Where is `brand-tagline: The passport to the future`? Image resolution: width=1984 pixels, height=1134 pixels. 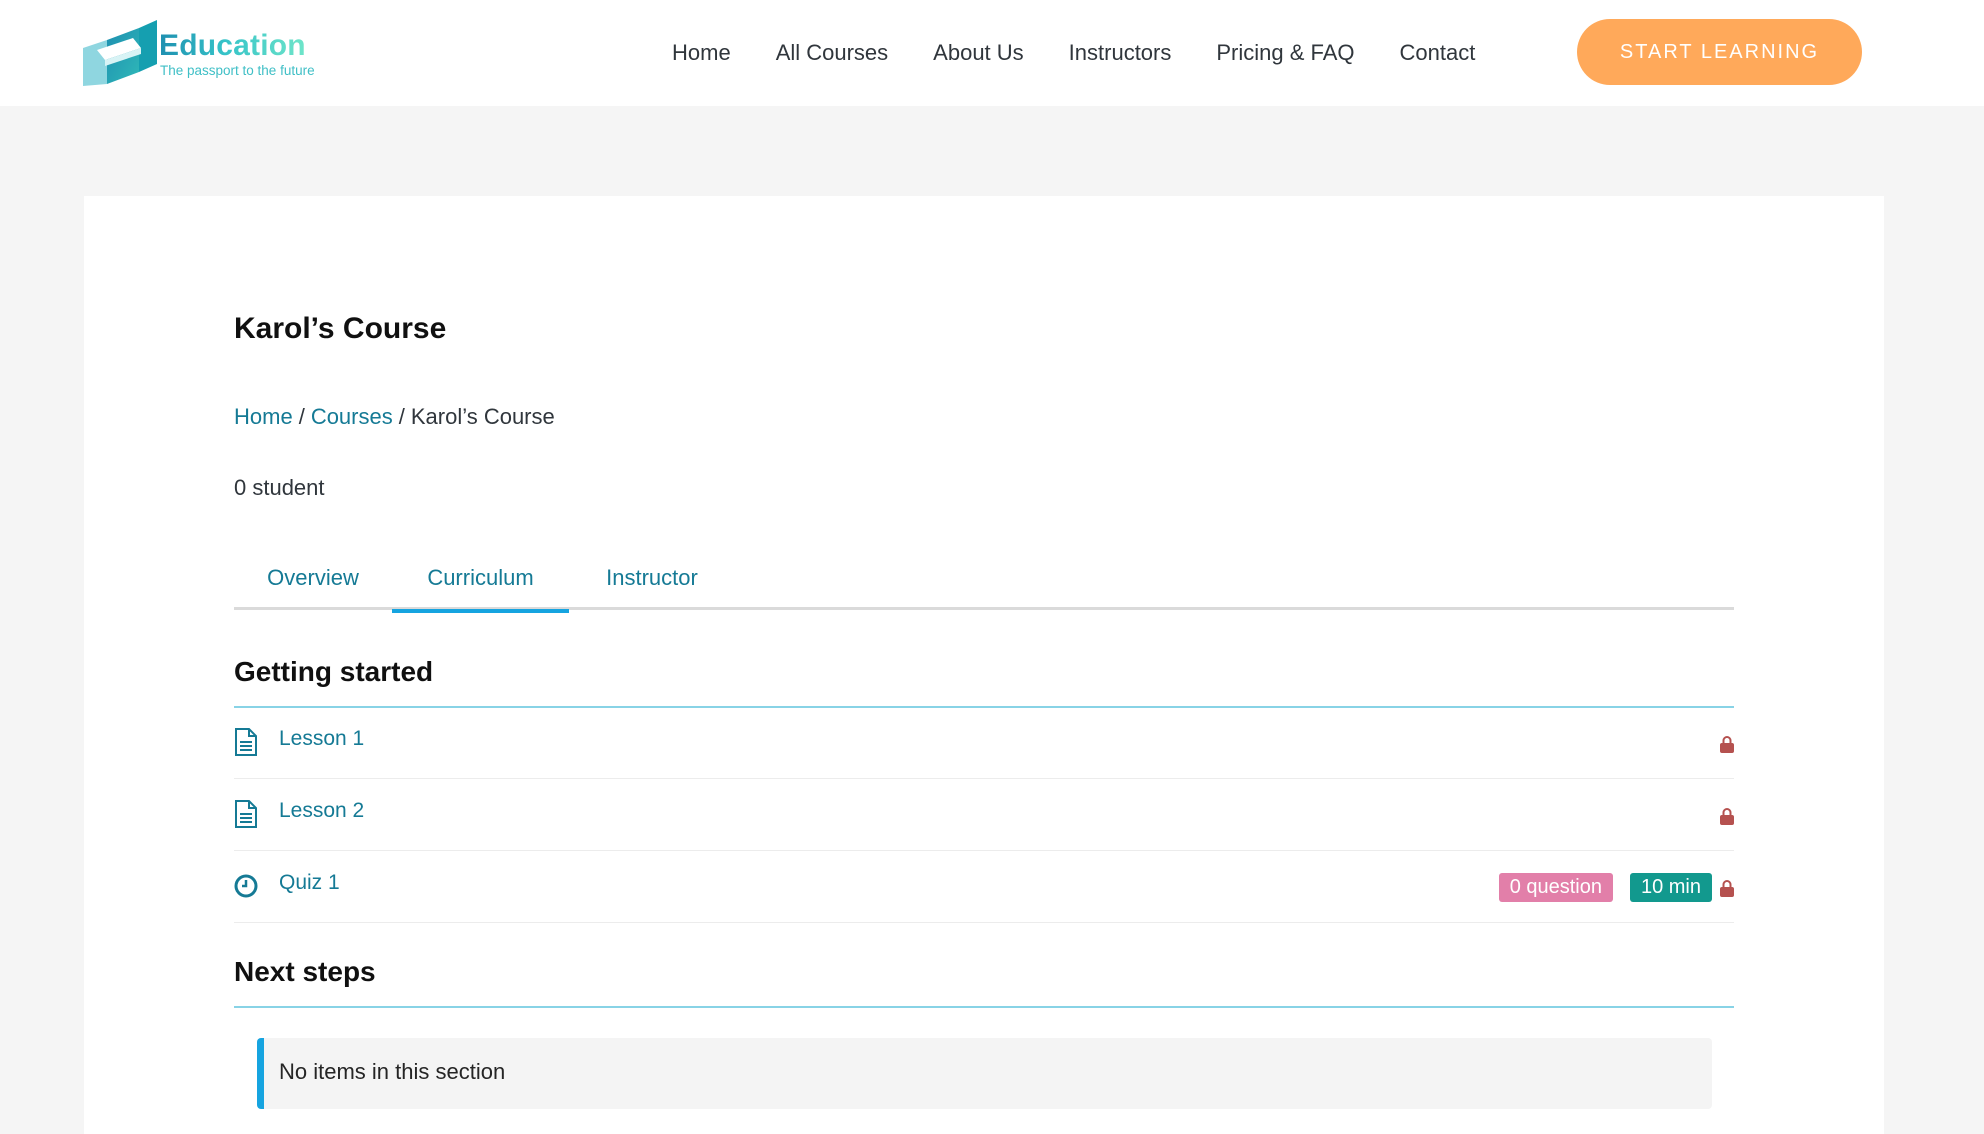 brand-tagline: The passport to the future is located at coordinates (237, 70).